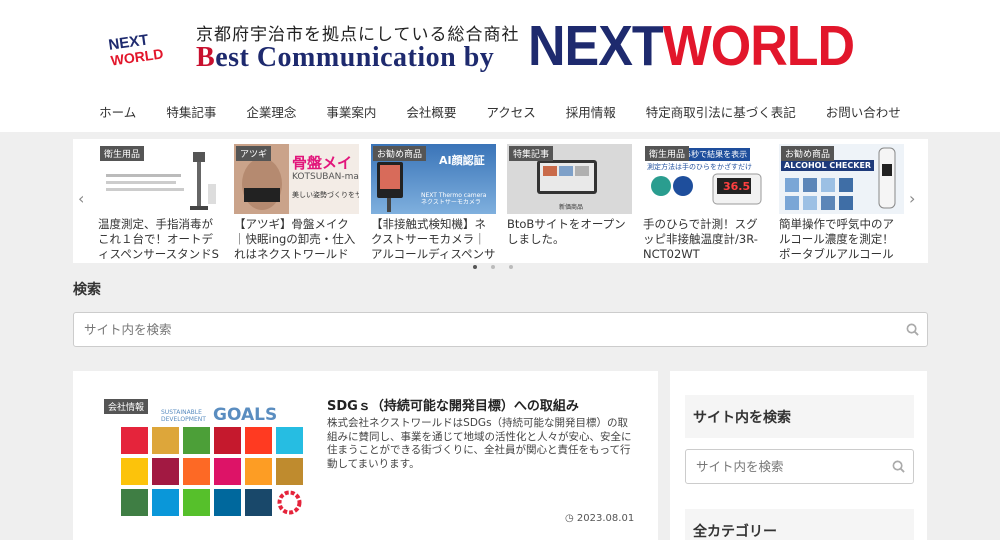  What do you see at coordinates (325, 195) in the screenshot?
I see `thumb-note: 美しい姿勢づくりをサポ` at bounding box center [325, 195].